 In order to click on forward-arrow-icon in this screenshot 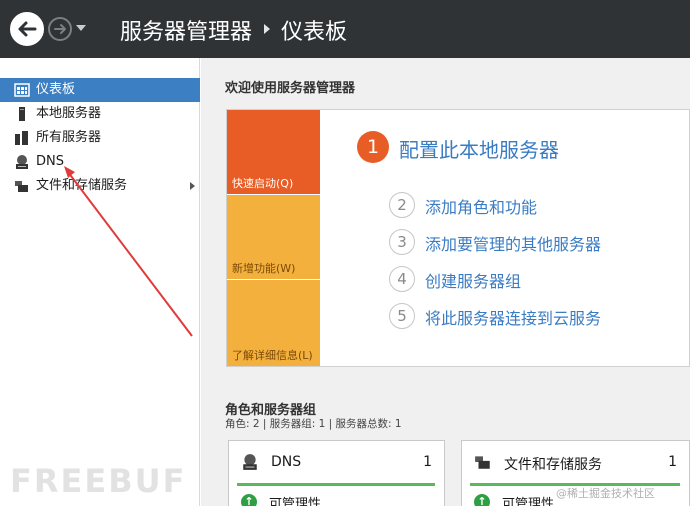, I will do `click(60, 29)`.